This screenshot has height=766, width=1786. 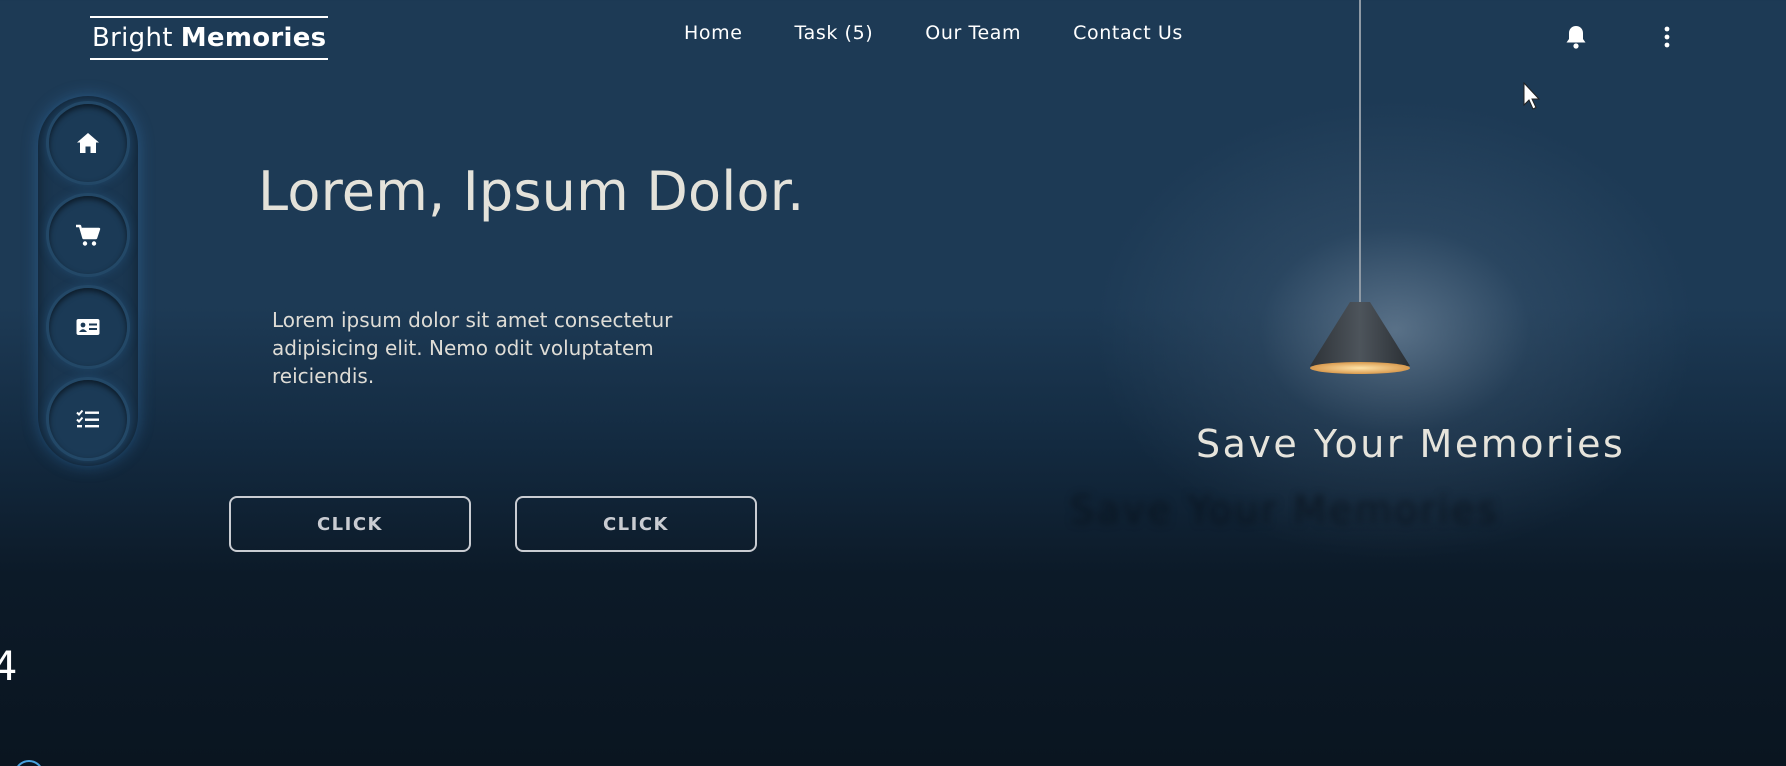 I want to click on edge-glyph: 4, so click(x=9, y=667).